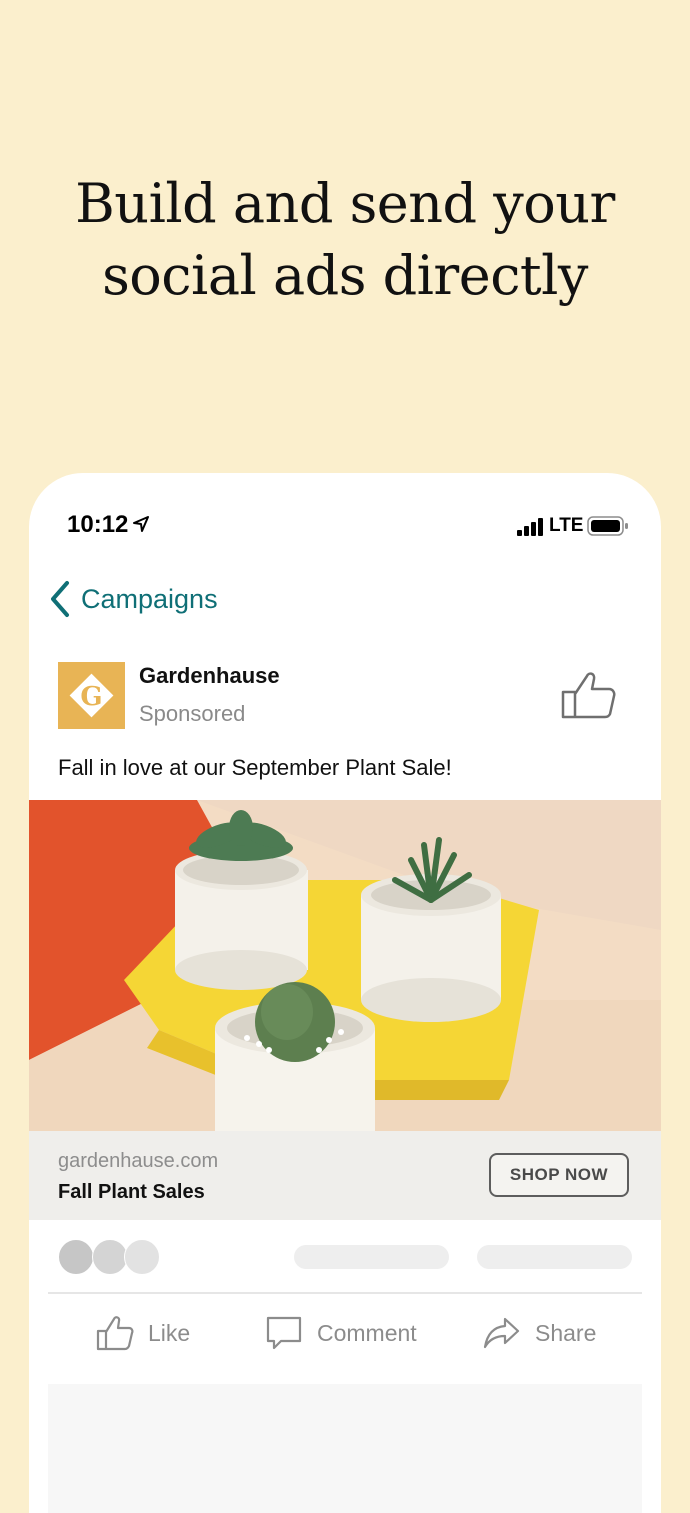 This screenshot has width=690, height=1513. What do you see at coordinates (98, 524) in the screenshot?
I see `status-time: 10:12` at bounding box center [98, 524].